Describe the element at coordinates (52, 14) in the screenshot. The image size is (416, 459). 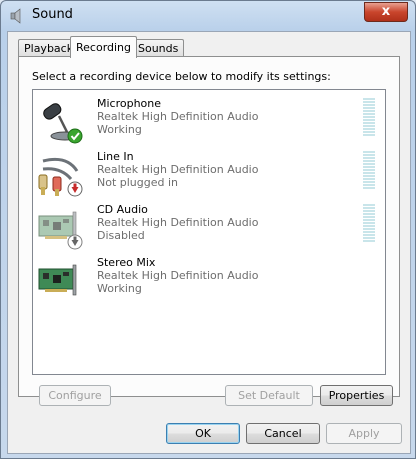
I see `window-title: Sound` at that location.